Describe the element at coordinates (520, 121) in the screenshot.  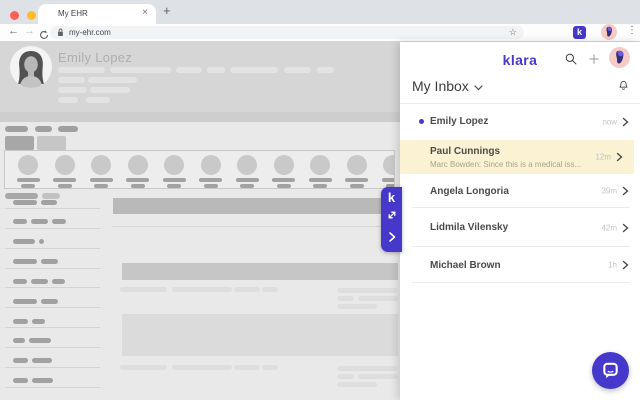
I see `conversation-row-emily-lopez: Emily Lopez now` at that location.